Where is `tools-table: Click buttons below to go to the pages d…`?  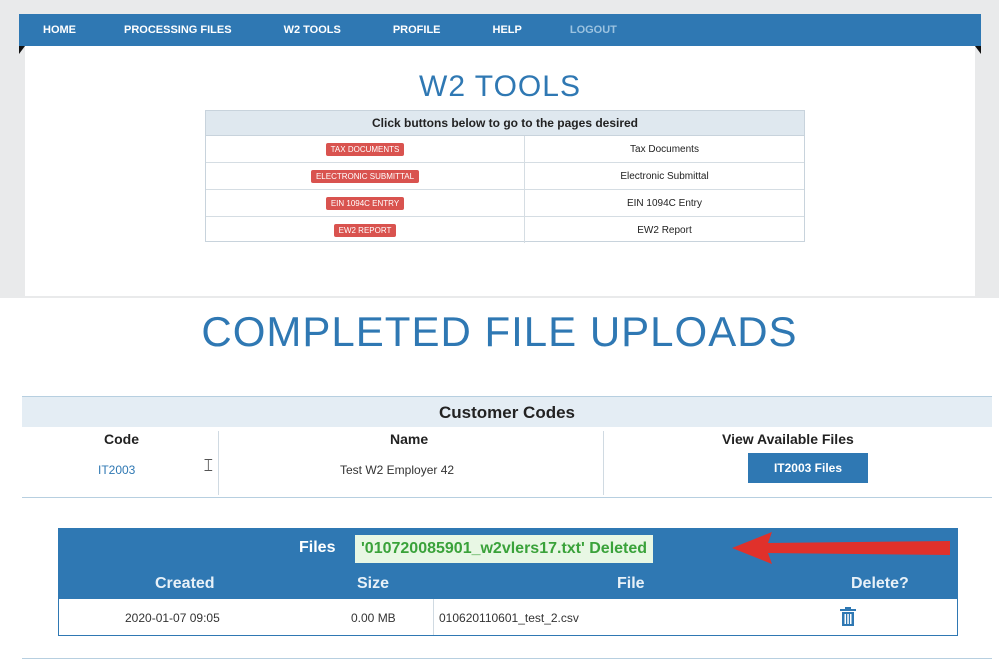 tools-table: Click buttons below to go to the pages d… is located at coordinates (505, 176).